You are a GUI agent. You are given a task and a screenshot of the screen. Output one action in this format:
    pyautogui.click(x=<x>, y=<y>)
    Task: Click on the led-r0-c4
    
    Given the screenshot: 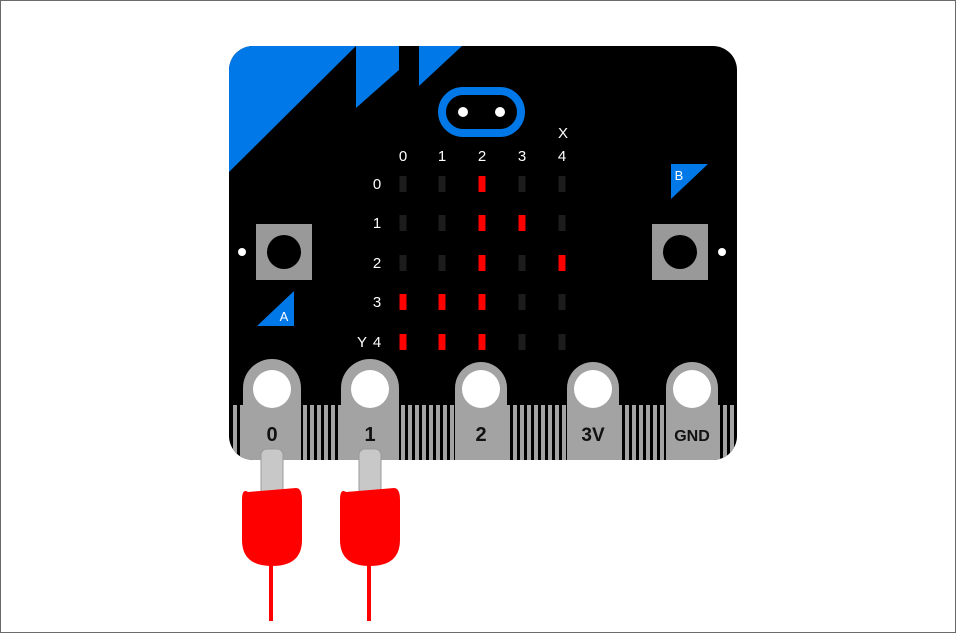 What is the action you would take?
    pyautogui.click(x=562, y=184)
    